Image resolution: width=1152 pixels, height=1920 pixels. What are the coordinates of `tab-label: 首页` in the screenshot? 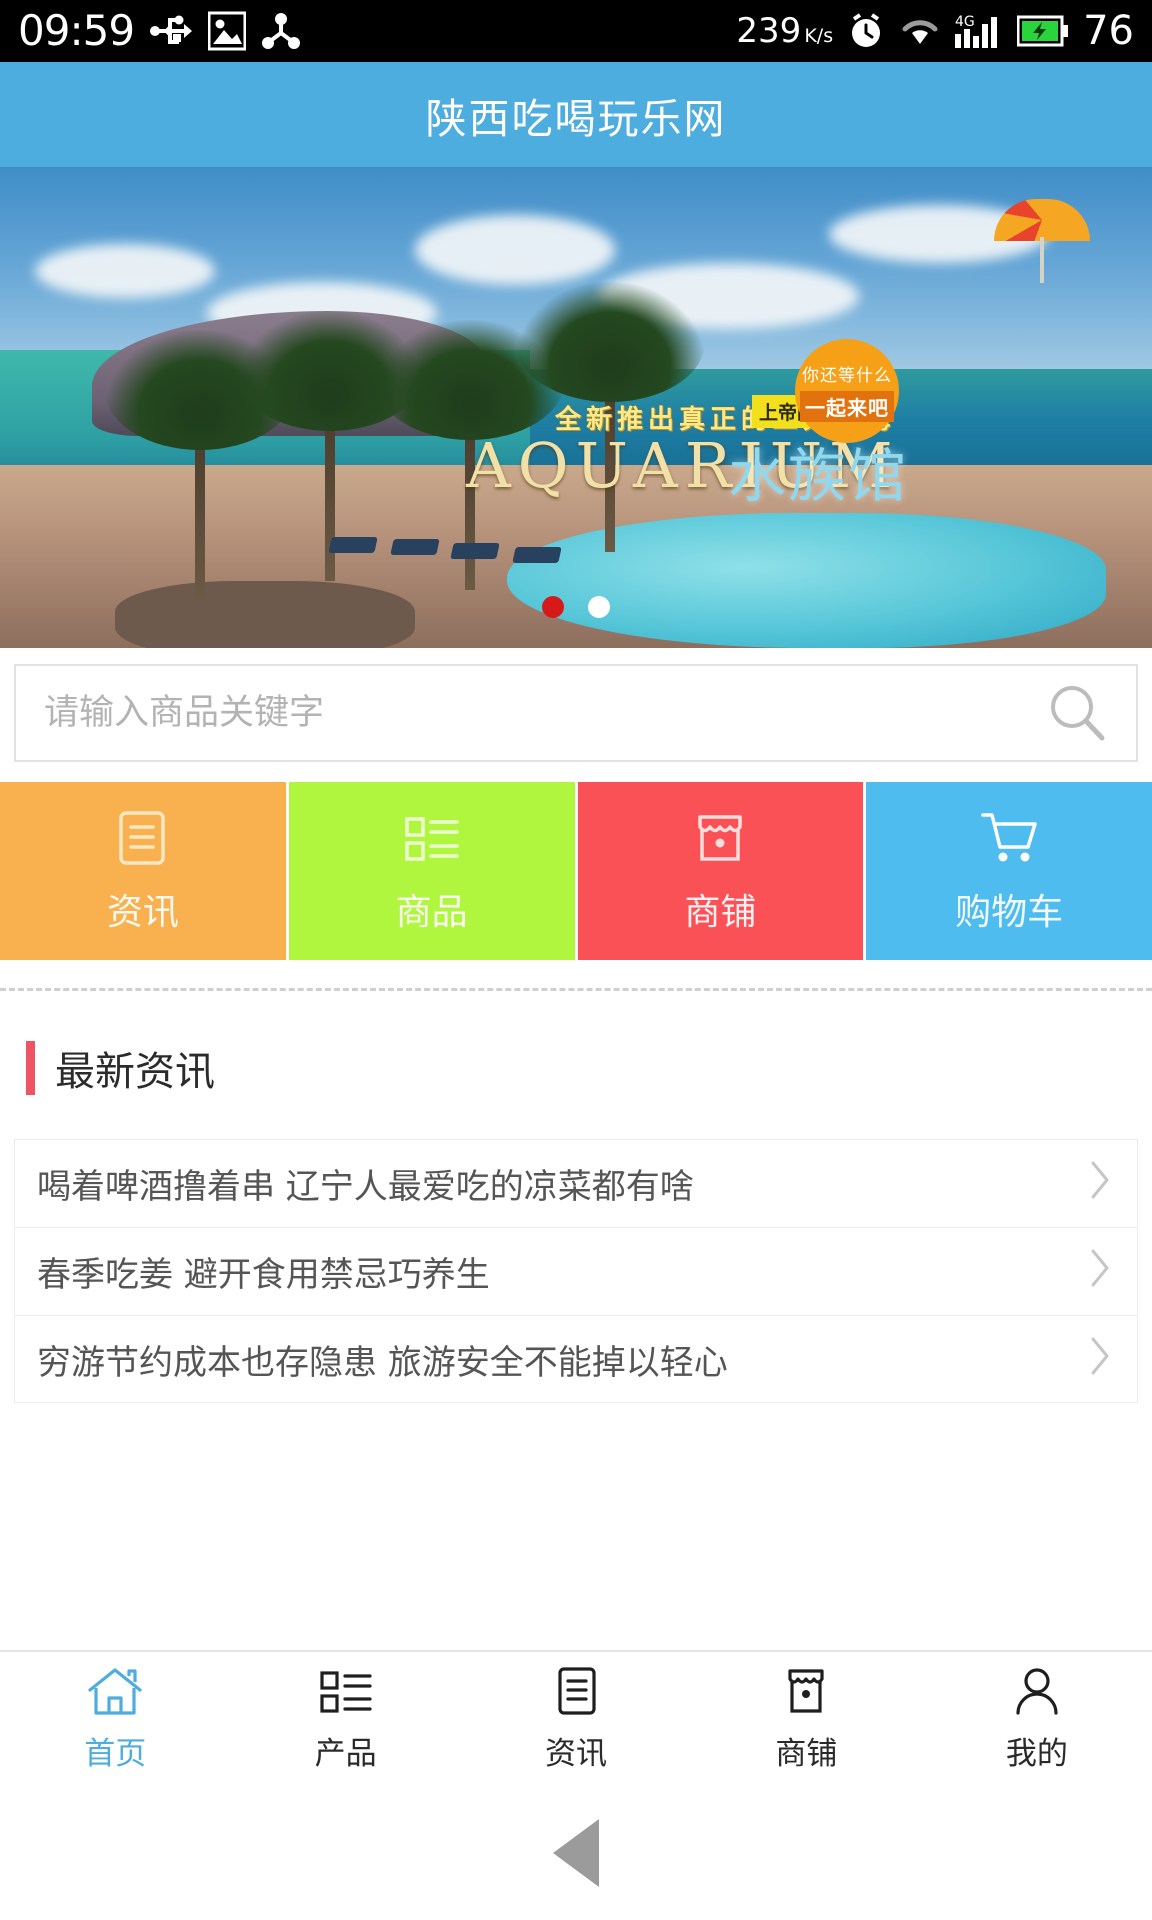 It's located at (115, 1754).